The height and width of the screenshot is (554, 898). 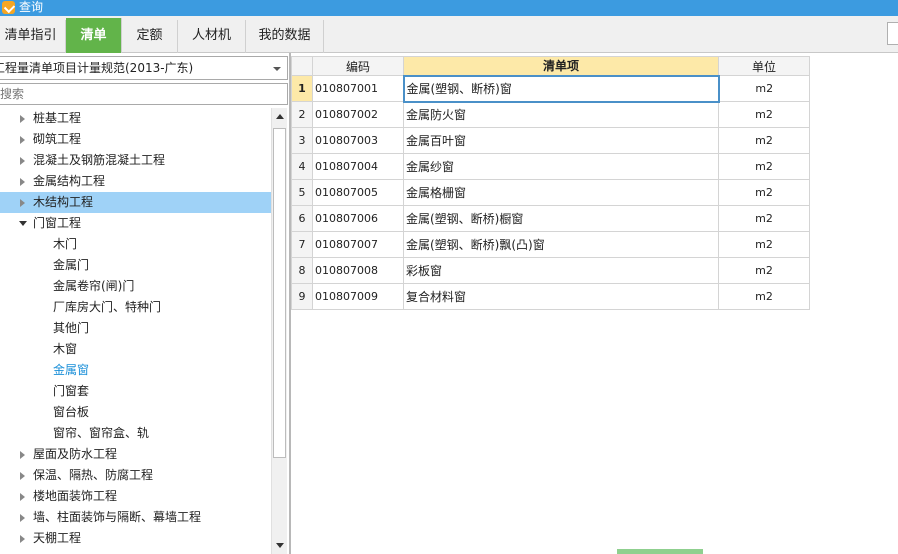 I want to click on tree-item: 金属门, so click(x=135, y=265).